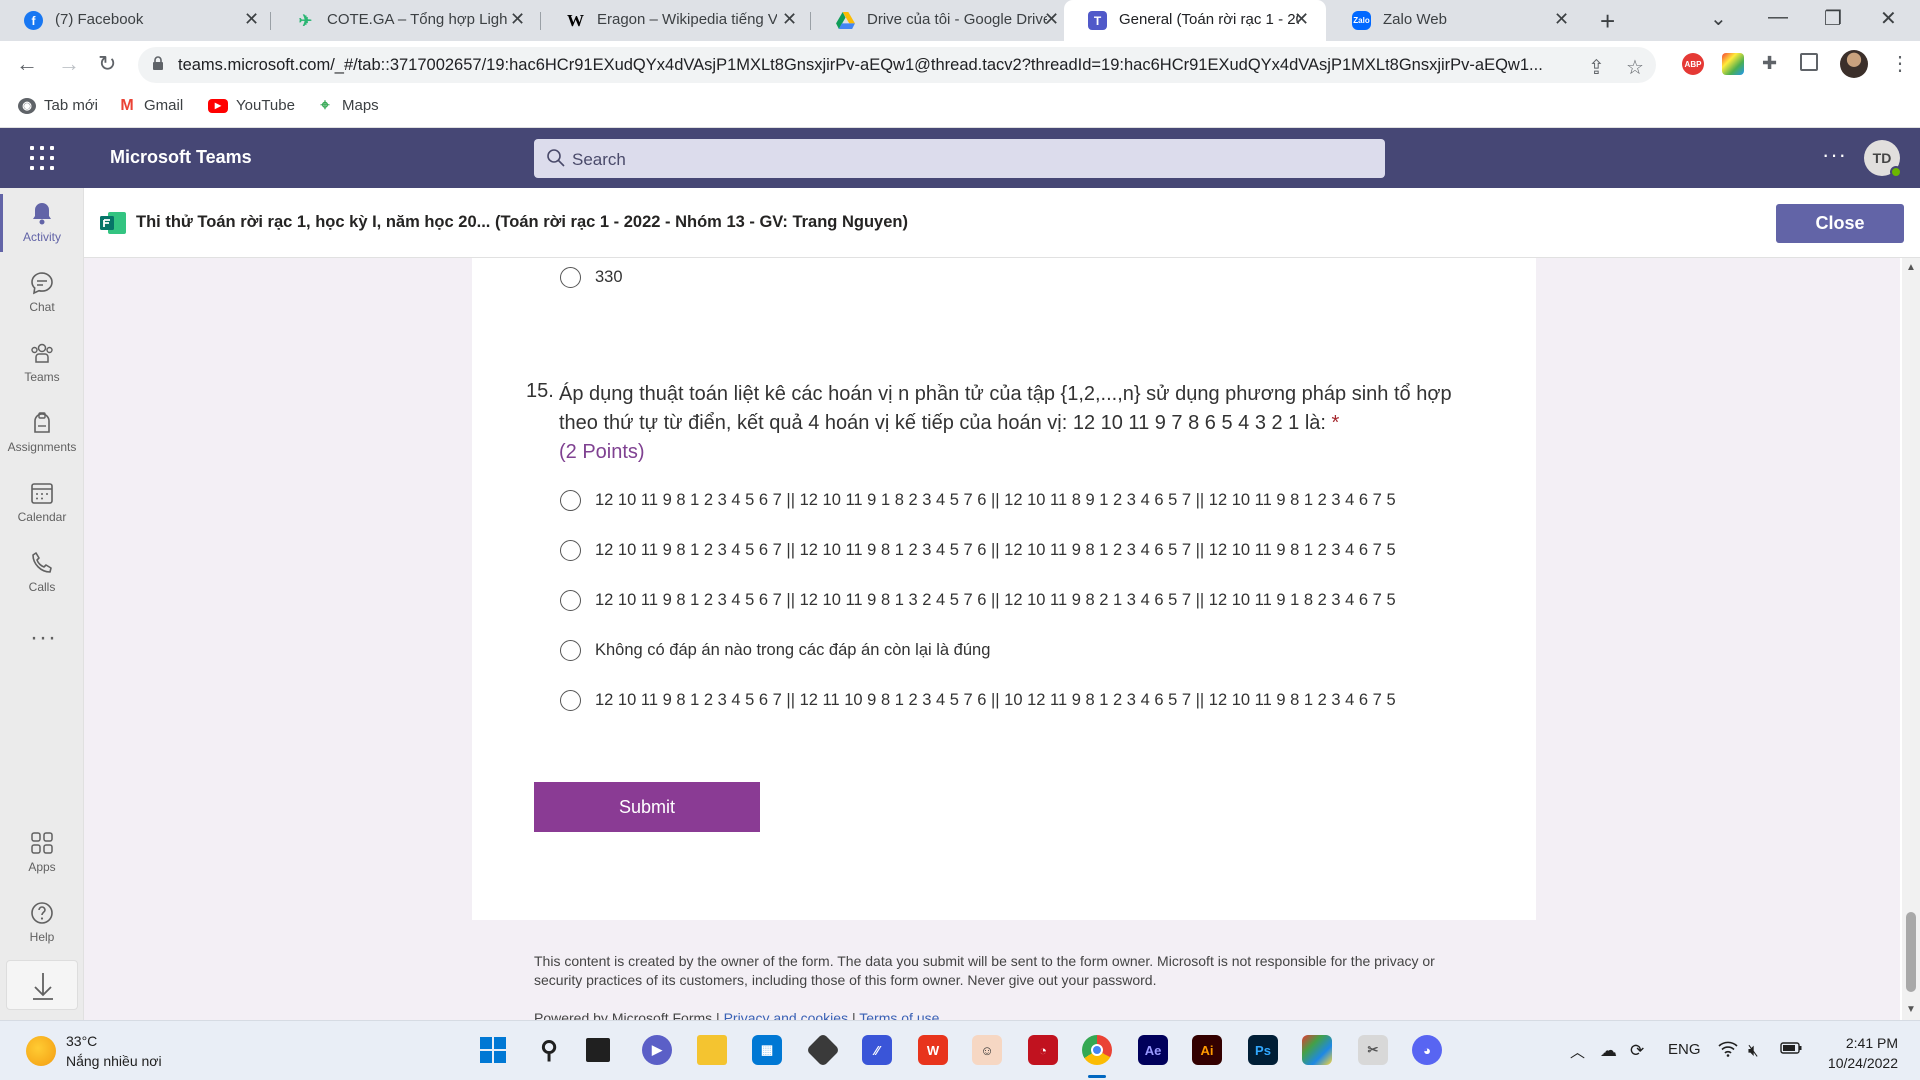 The width and height of the screenshot is (1920, 1080). Describe the element at coordinates (675, 20) in the screenshot. I see `browser-tab-wikipedia: W Eragon – Wikipedia tiếng Vi ✕` at that location.